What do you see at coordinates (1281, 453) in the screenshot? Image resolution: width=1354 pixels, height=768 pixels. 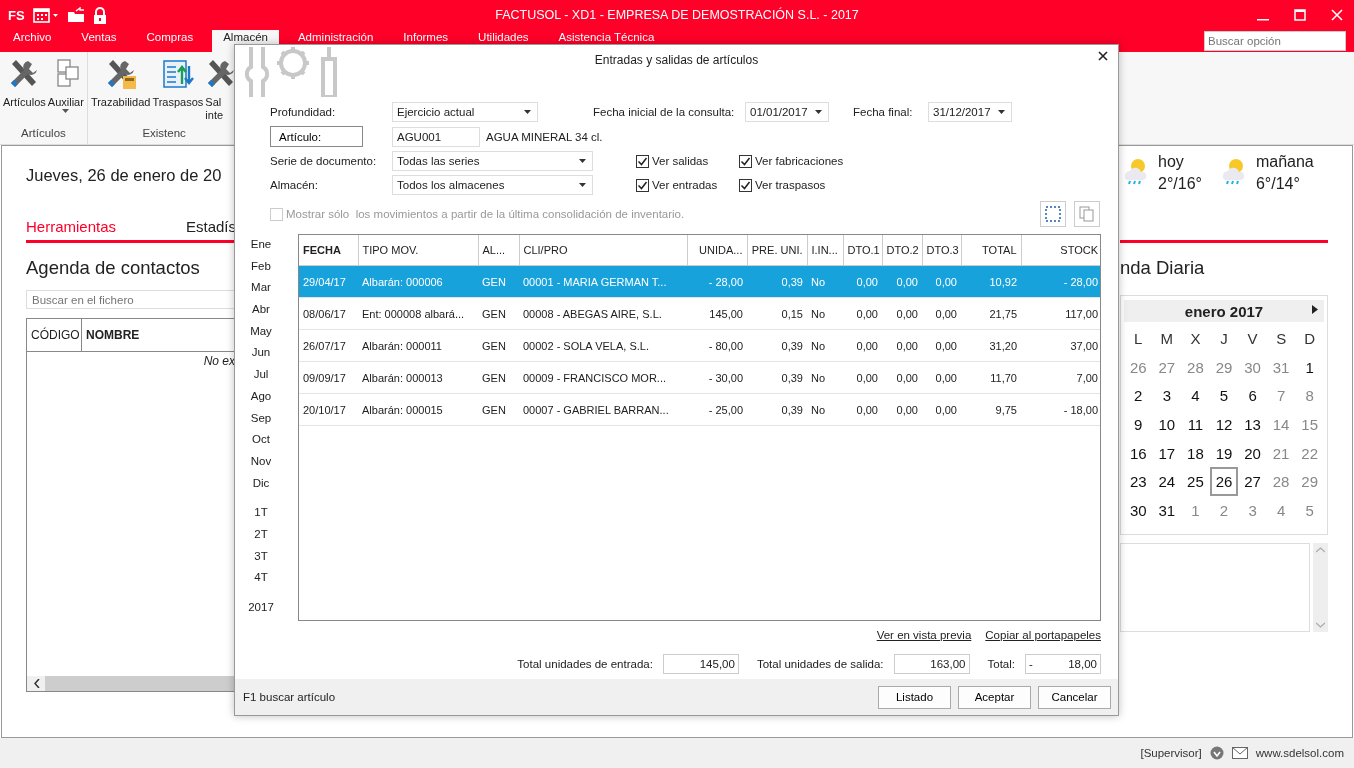 I see `calendar-day: 21` at bounding box center [1281, 453].